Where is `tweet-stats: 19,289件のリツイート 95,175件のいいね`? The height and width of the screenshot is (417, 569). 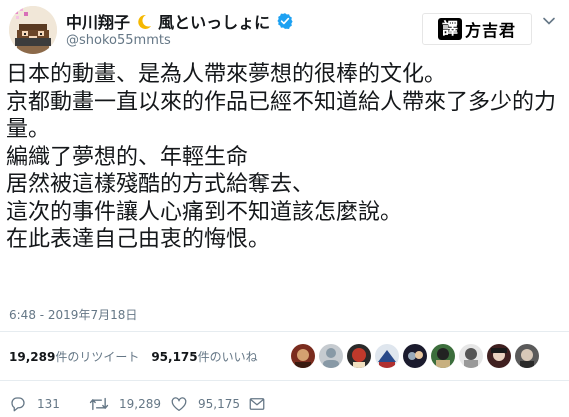
tweet-stats: 19,289件のリツイート 95,175件のいいね is located at coordinates (133, 356).